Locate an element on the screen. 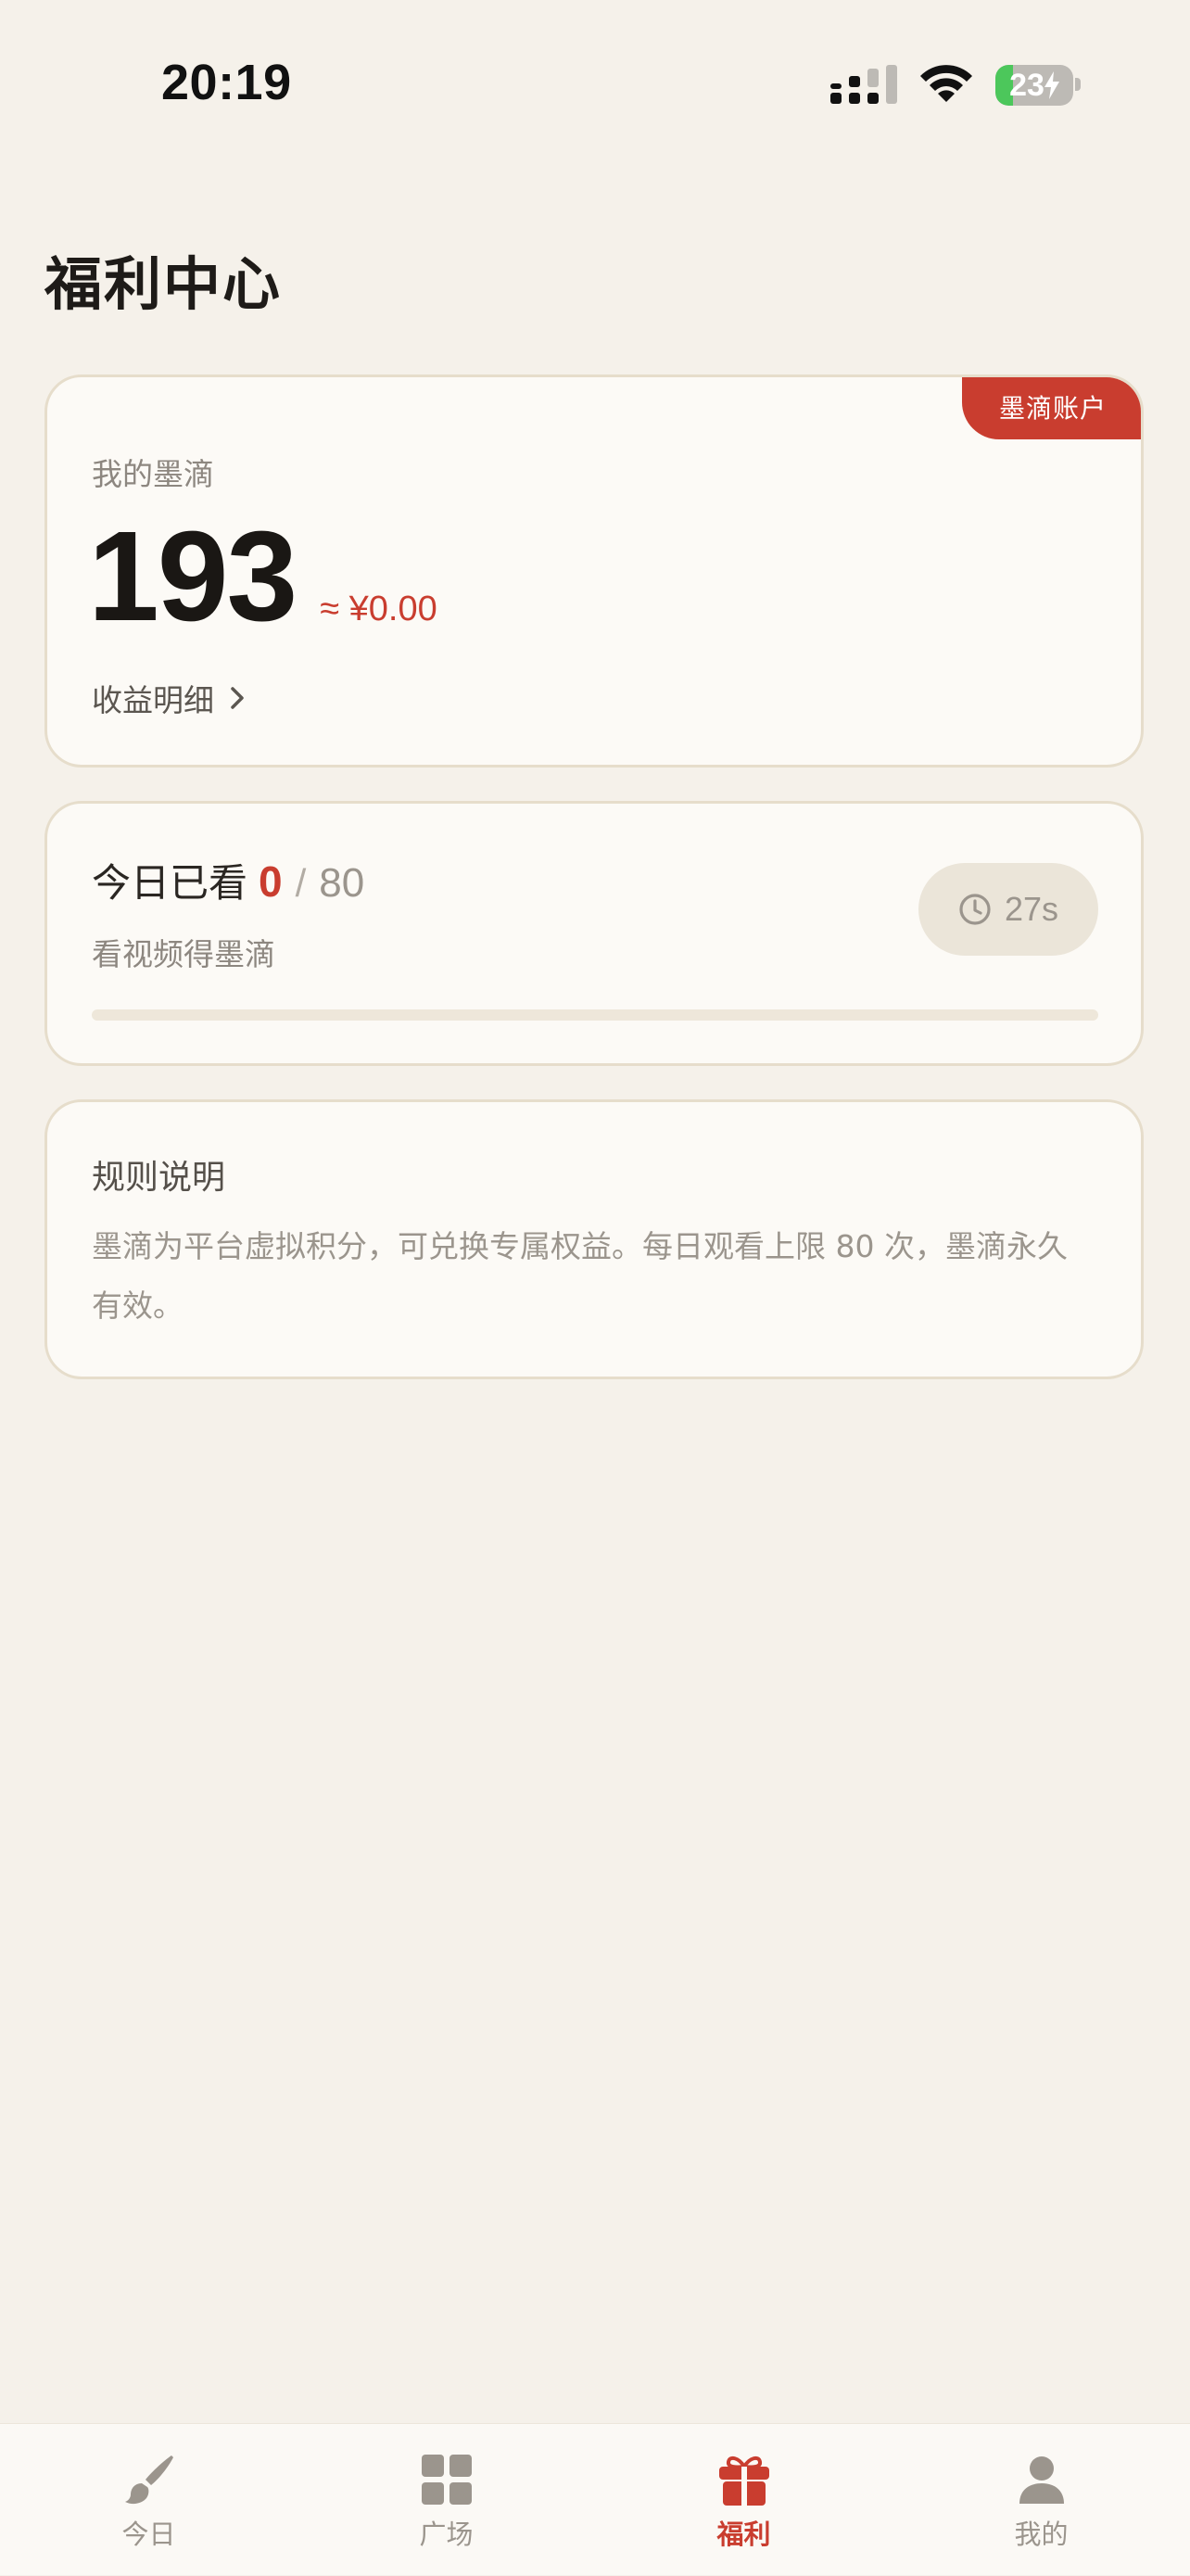  rules-text: 墨滴为平台虚拟积分，可兑换专属权益。每日观看上限 80 次，墨滴永久有效。 is located at coordinates (580, 1276).